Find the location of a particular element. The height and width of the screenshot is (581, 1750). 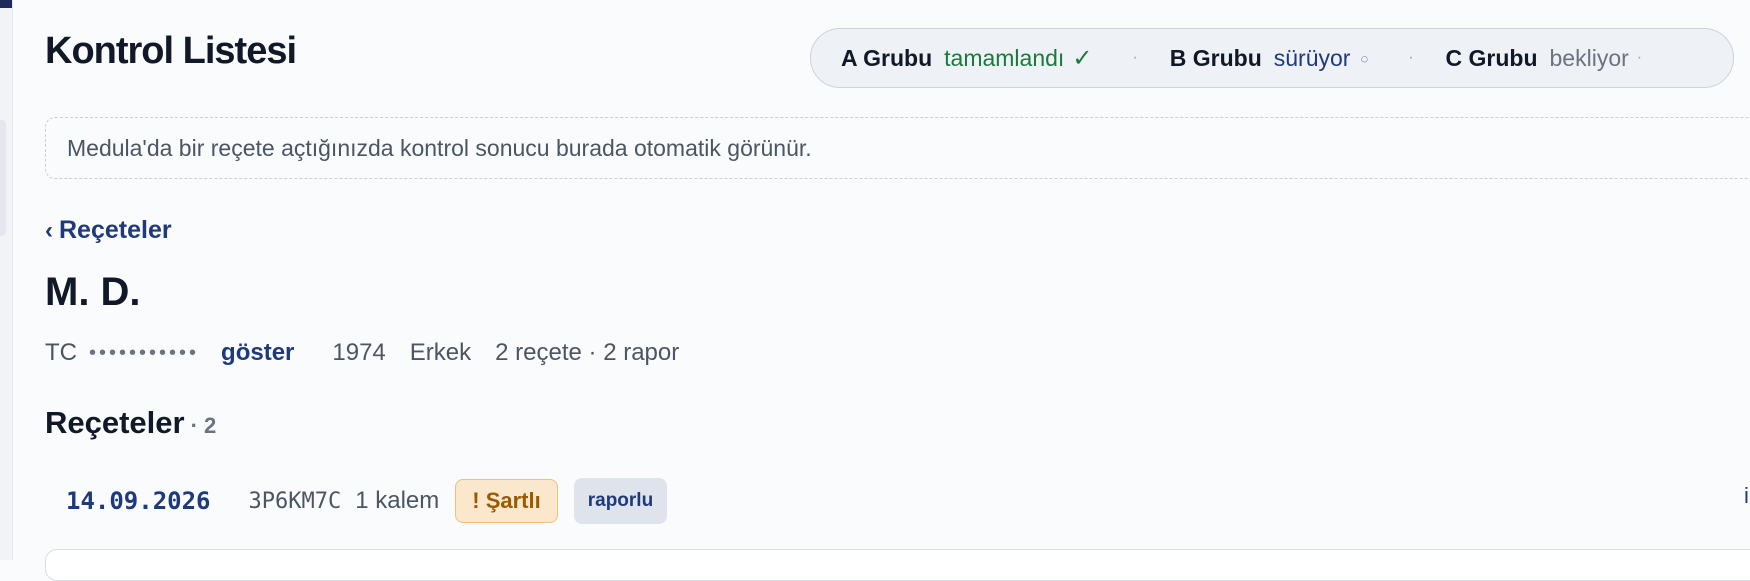

section-title-label: Reçeteler is located at coordinates (115, 422).